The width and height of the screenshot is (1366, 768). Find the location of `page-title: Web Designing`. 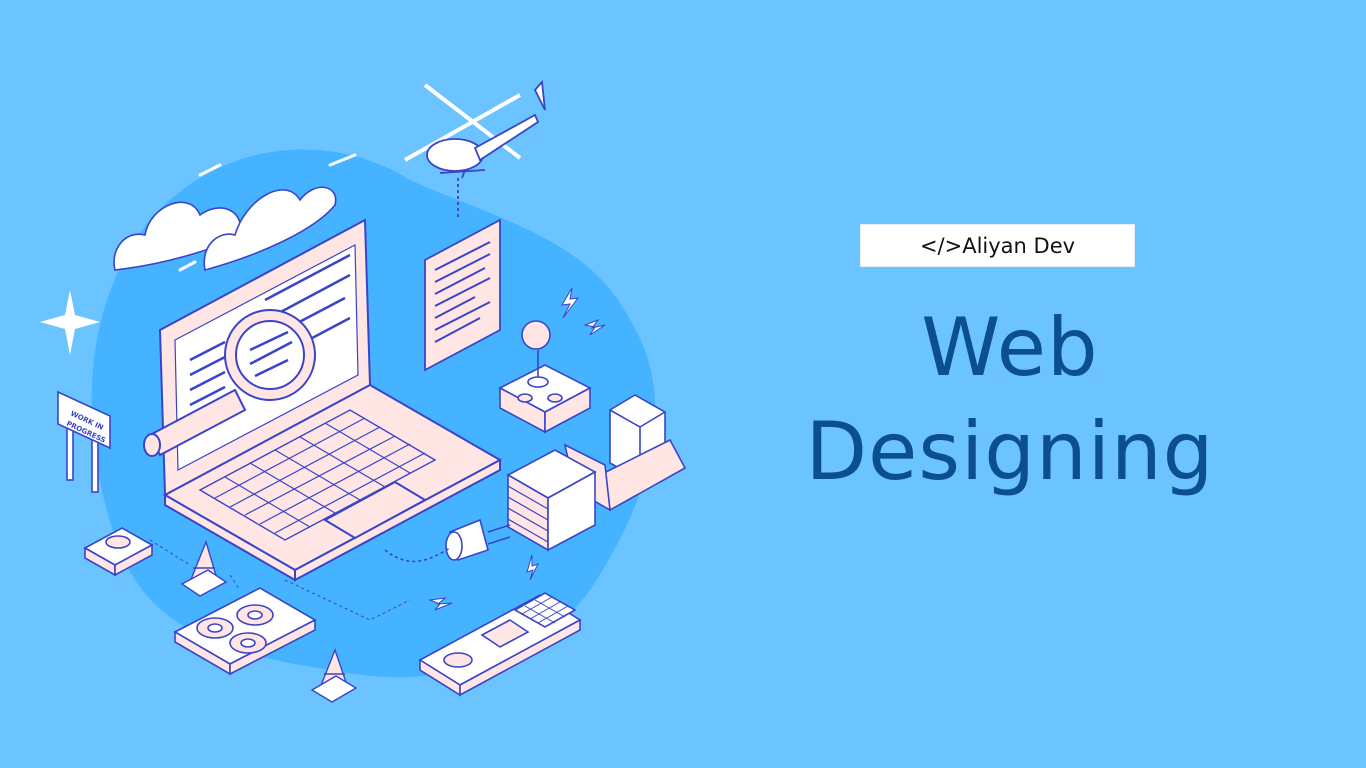

page-title: Web Designing is located at coordinates (1010, 400).